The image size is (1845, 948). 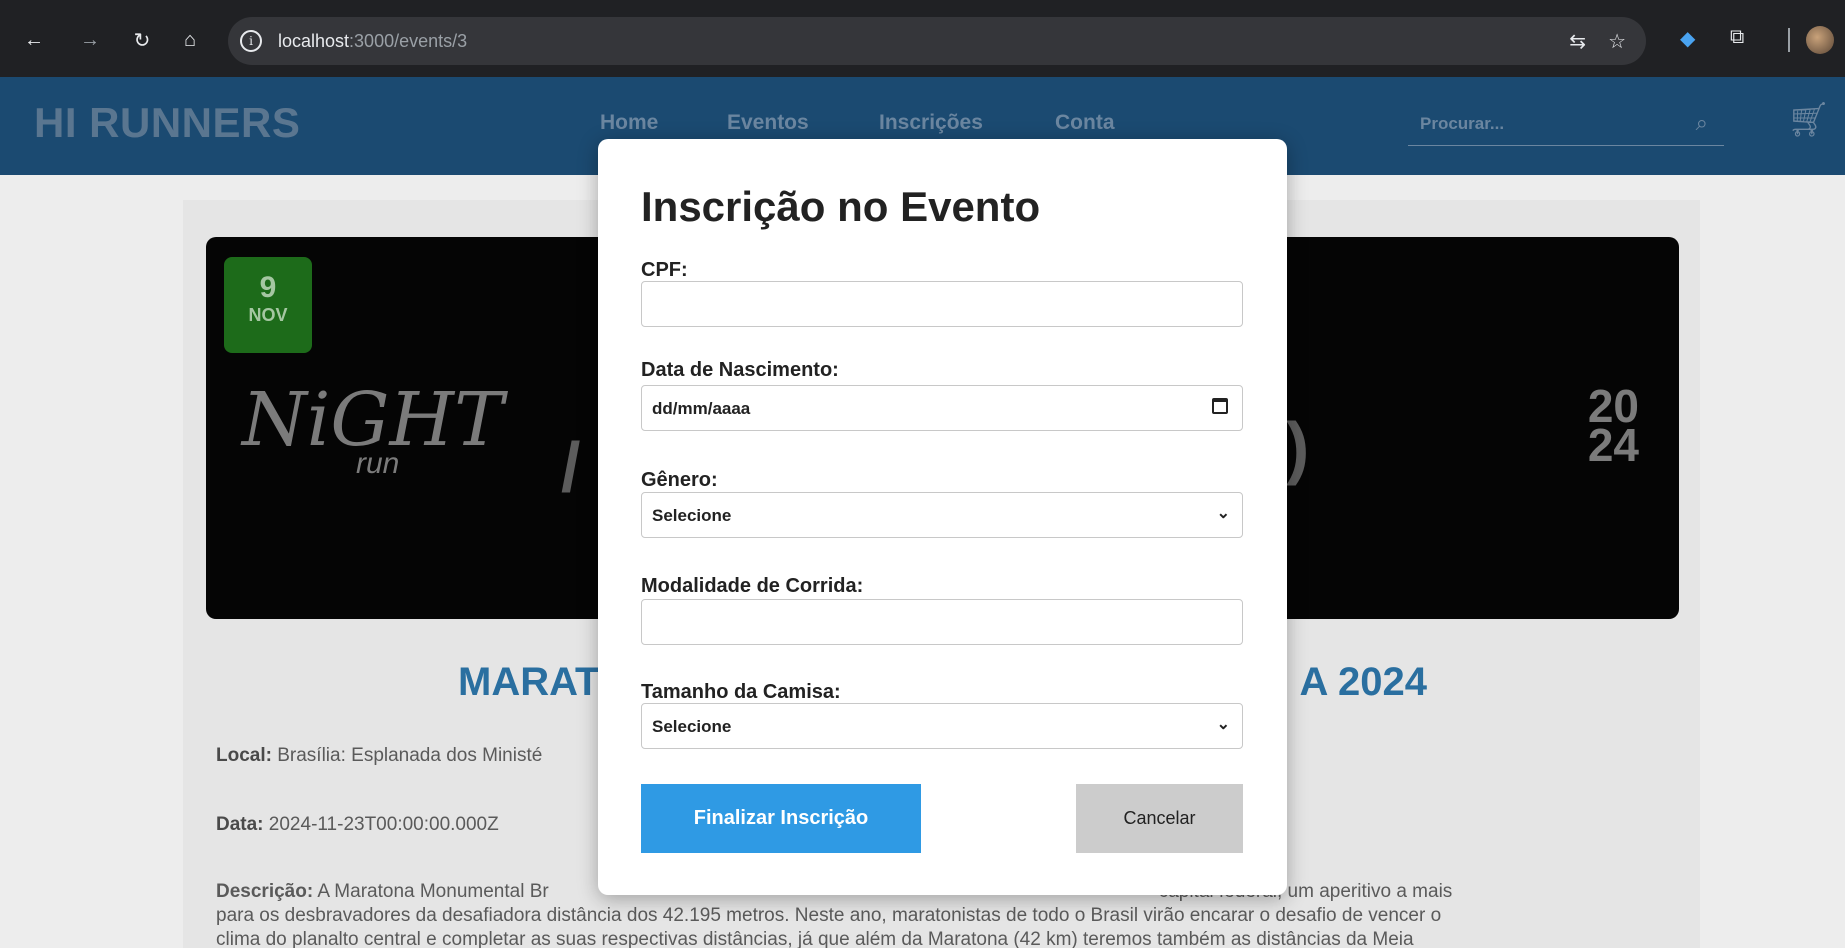 I want to click on shirt-label: Tamanho da Camisa:, so click(x=741, y=692).